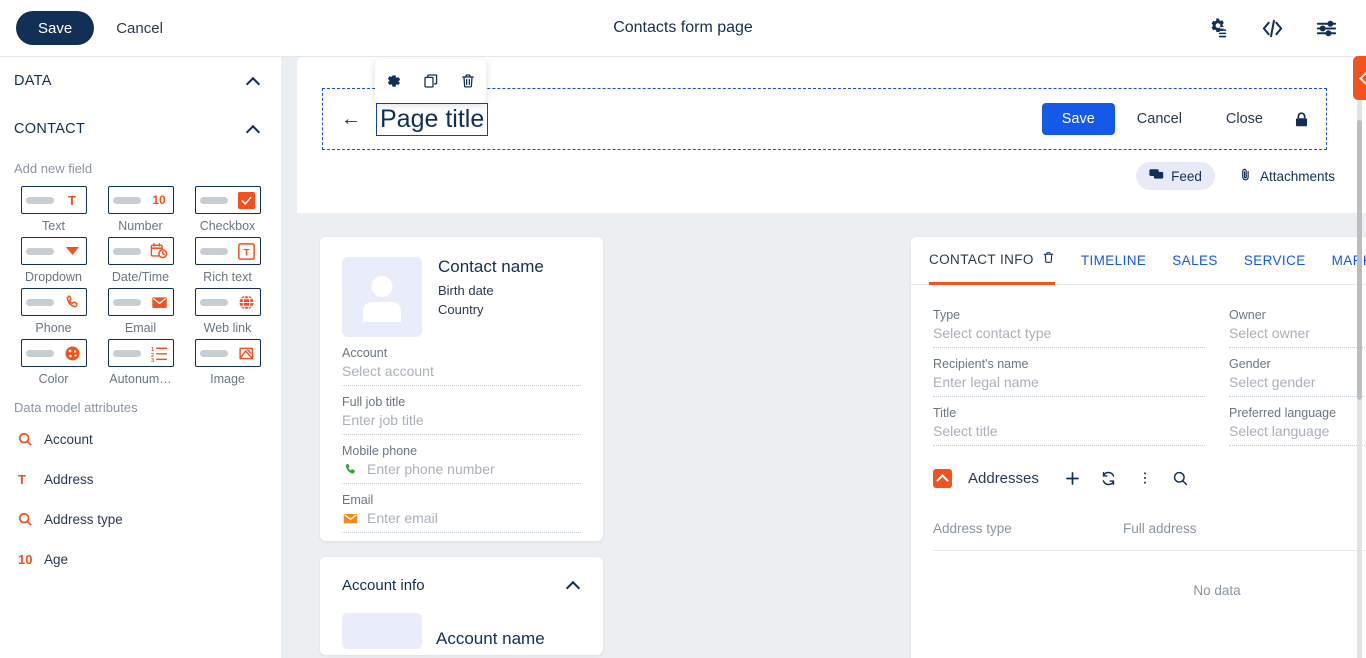 The image size is (1366, 658). Describe the element at coordinates (140, 479) in the screenshot. I see `attribute-item-address: T Address` at that location.